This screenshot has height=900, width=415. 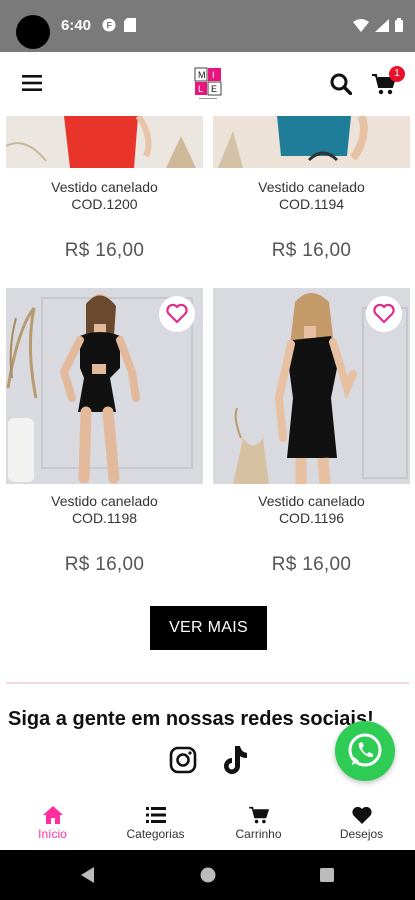 I want to click on wifi-icon, so click(x=361, y=25).